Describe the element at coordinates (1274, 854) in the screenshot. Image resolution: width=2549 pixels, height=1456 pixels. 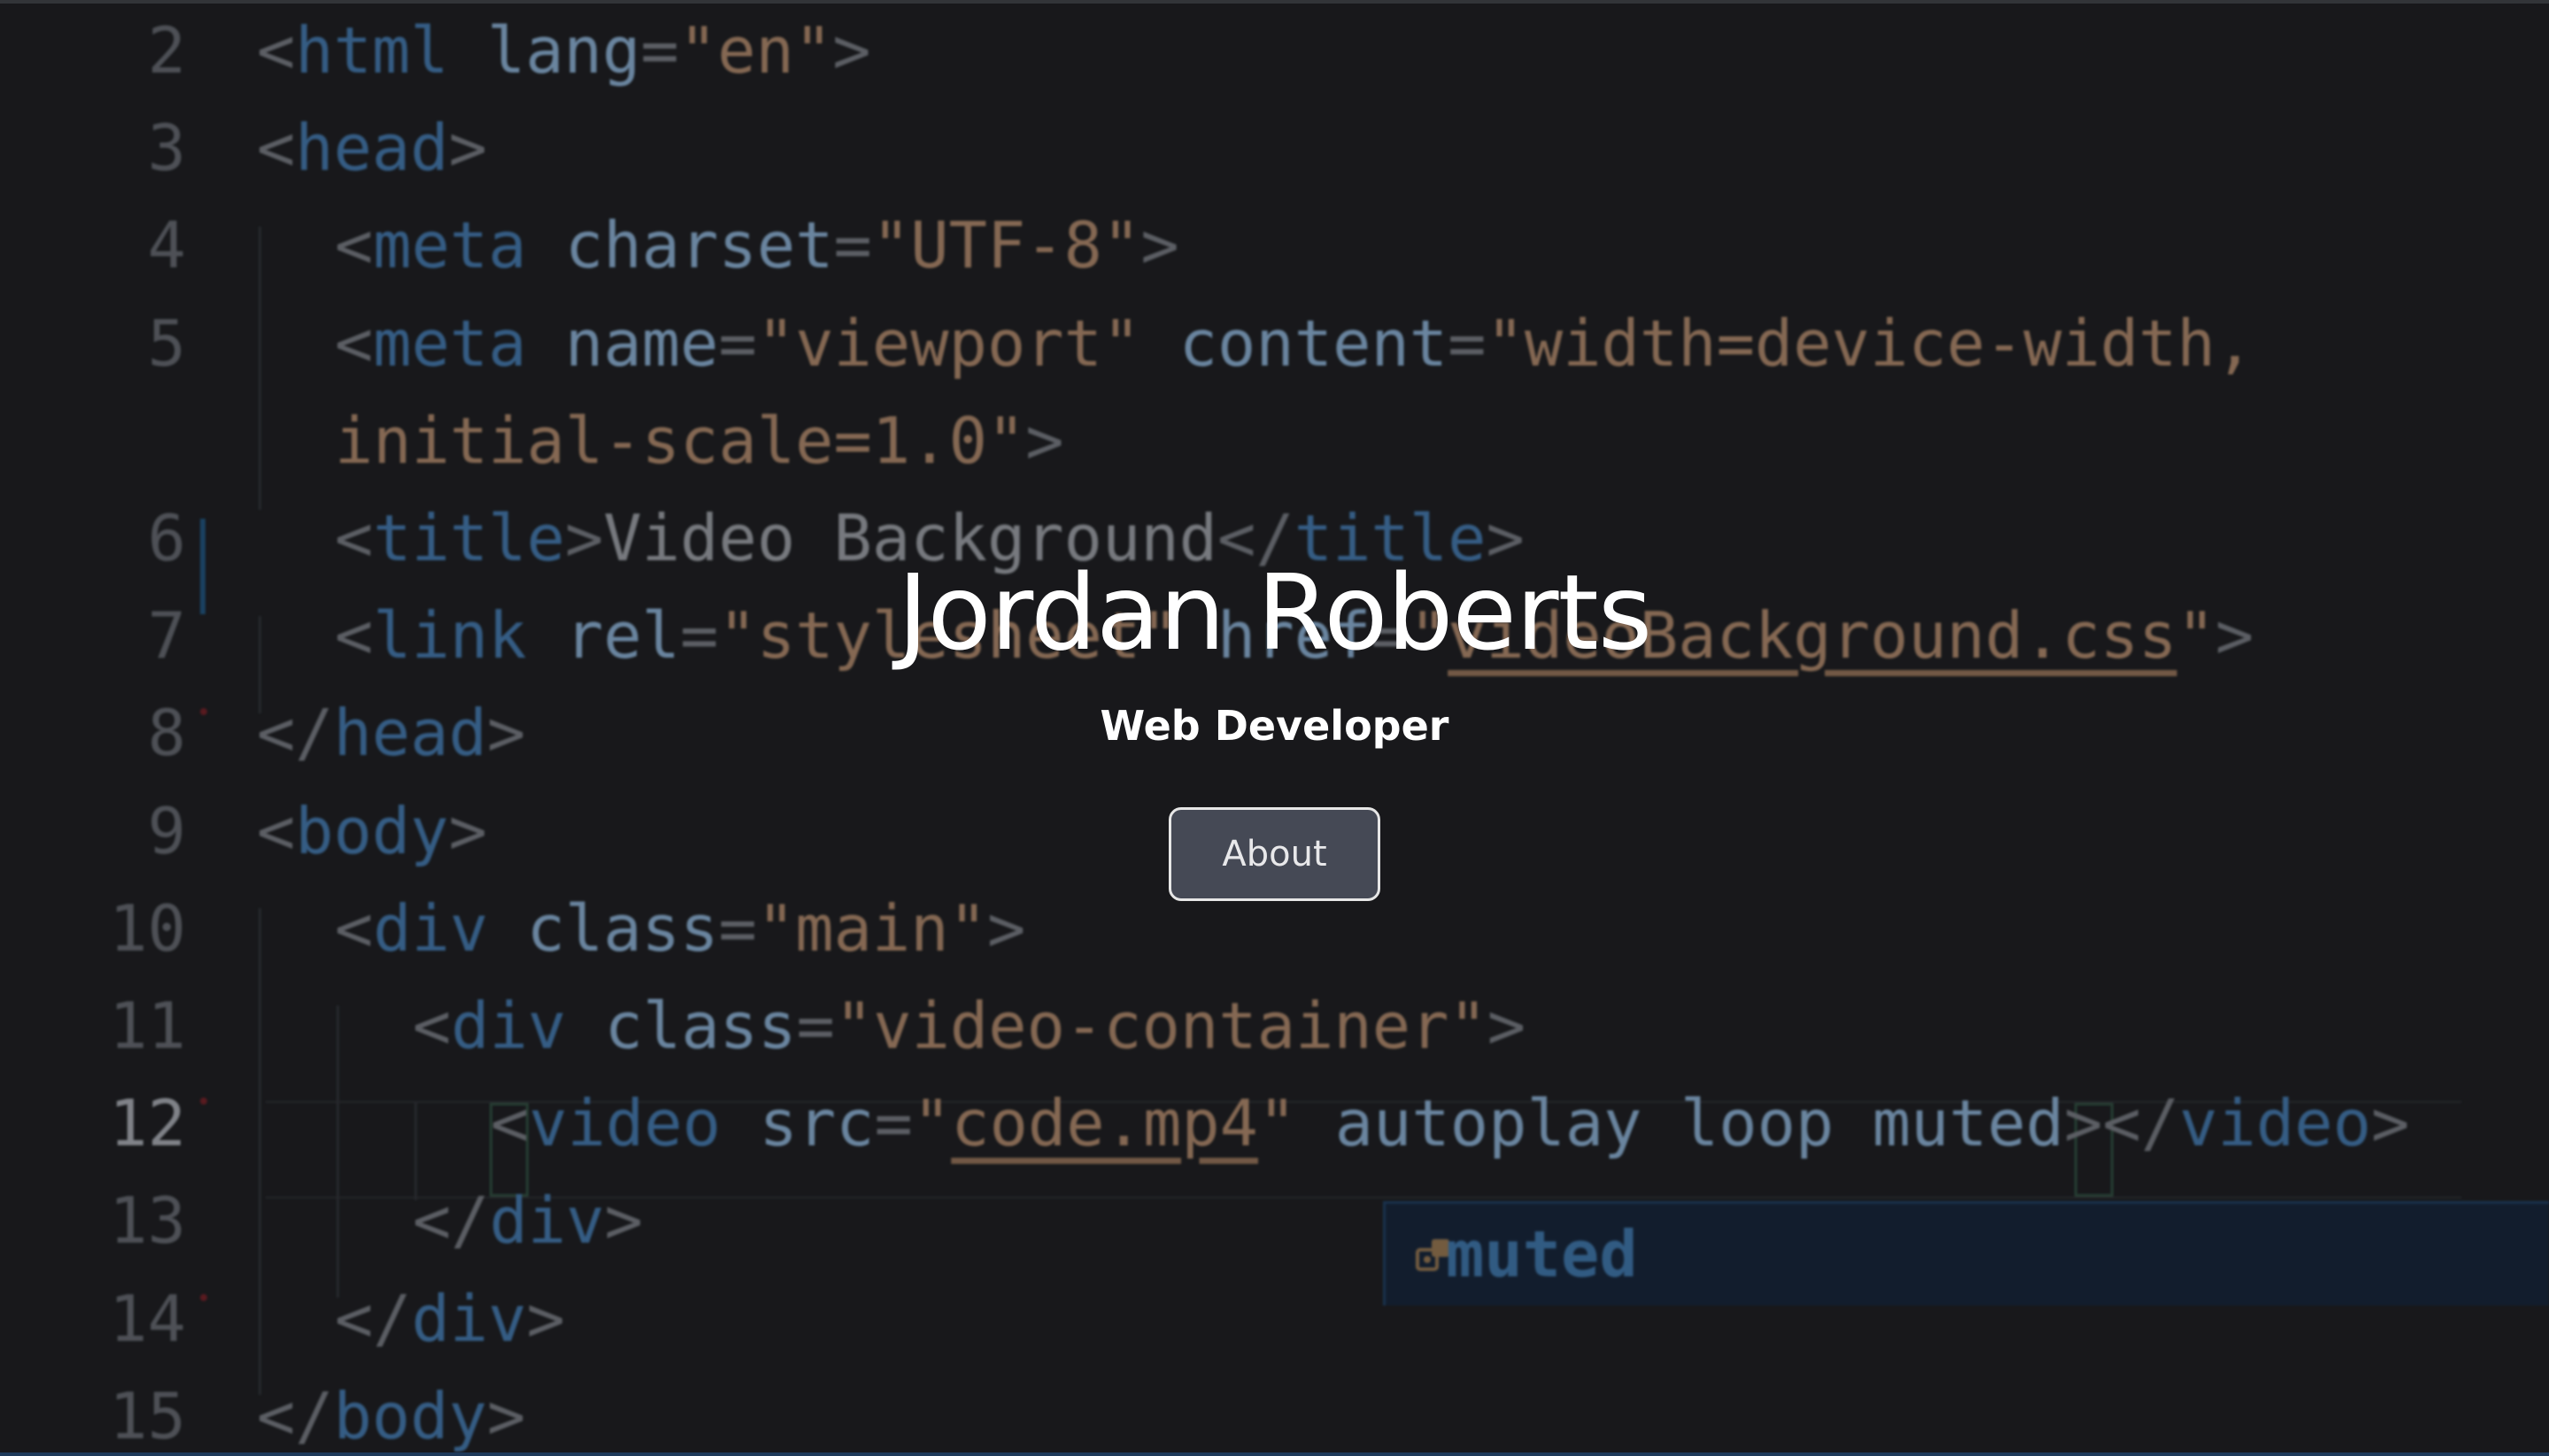
I see `about-button: About` at that location.